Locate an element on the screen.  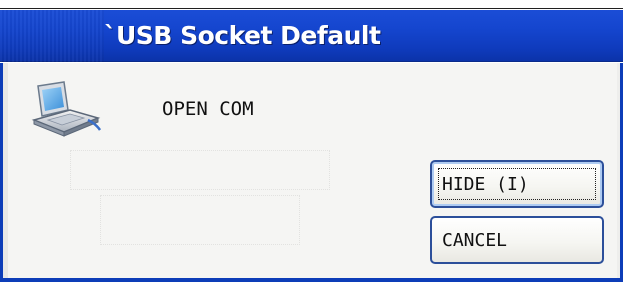
bottom-frame is located at coordinates (311, 280).